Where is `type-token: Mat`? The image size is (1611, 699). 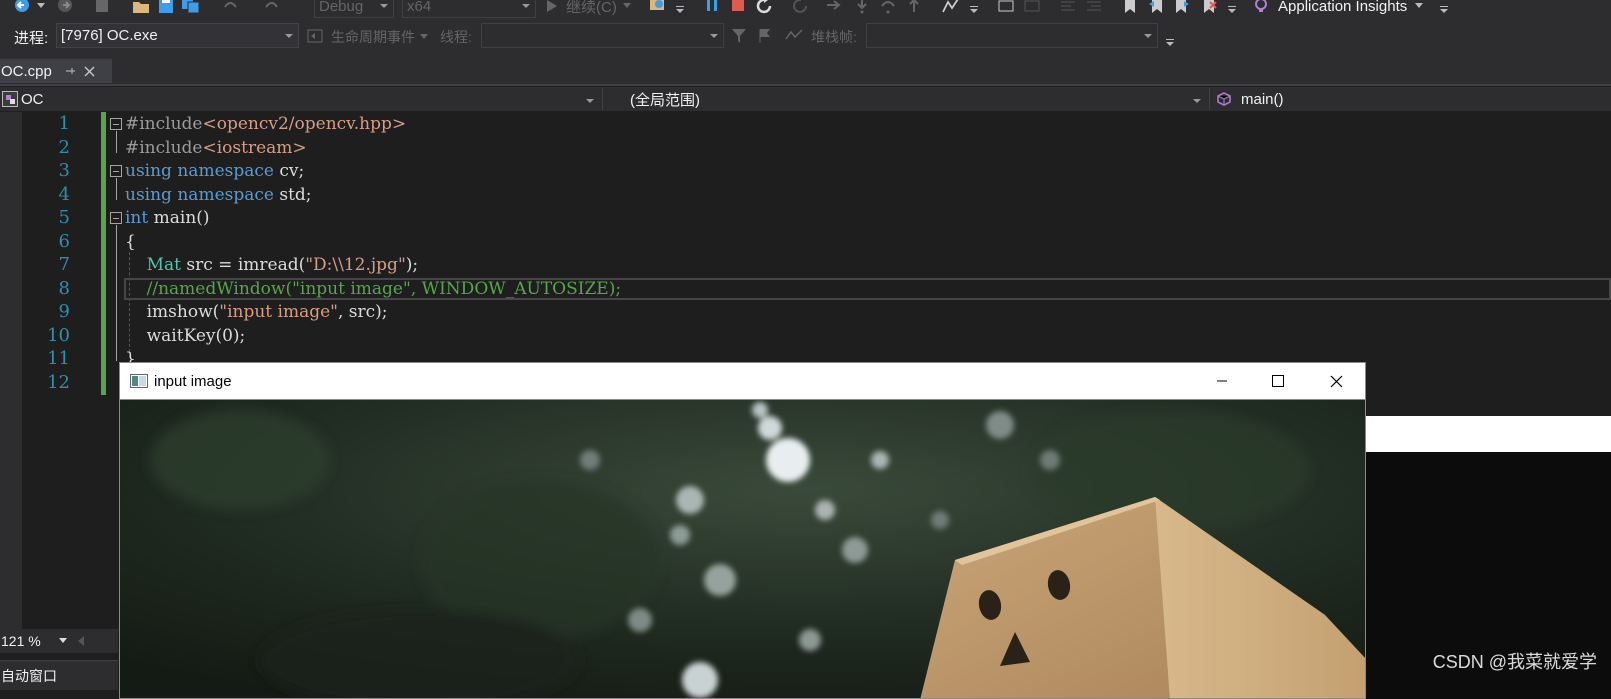 type-token: Mat is located at coordinates (163, 265).